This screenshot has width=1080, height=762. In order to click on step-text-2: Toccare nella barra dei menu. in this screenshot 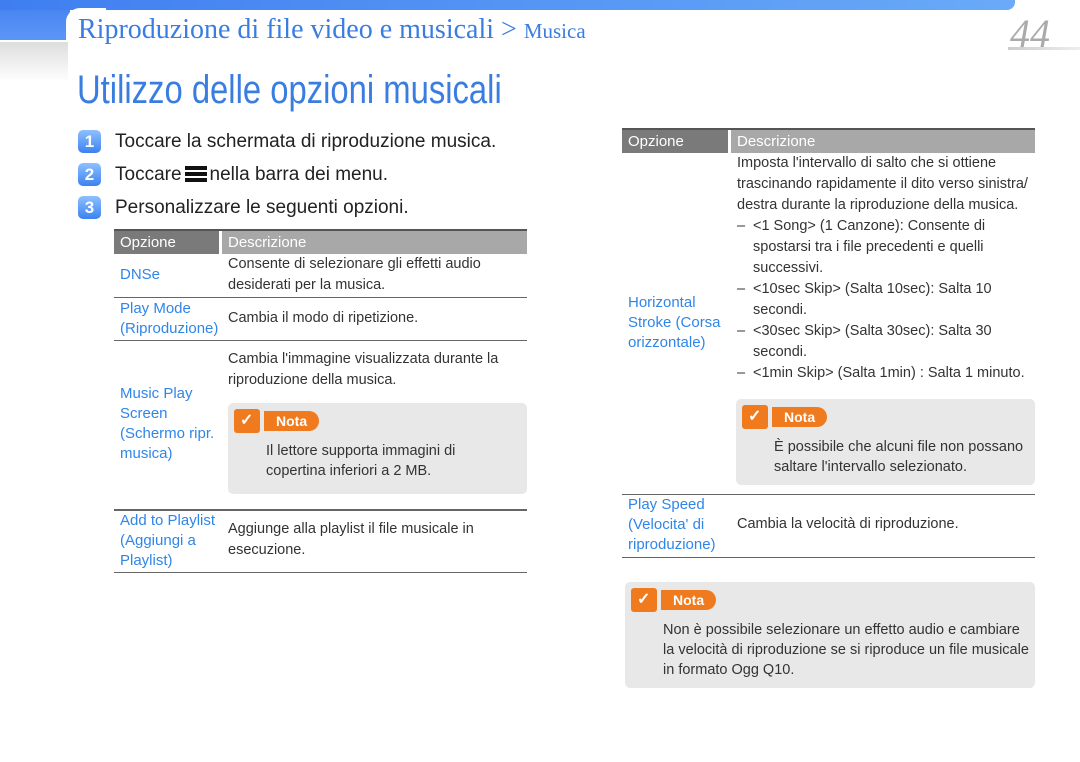, I will do `click(251, 175)`.